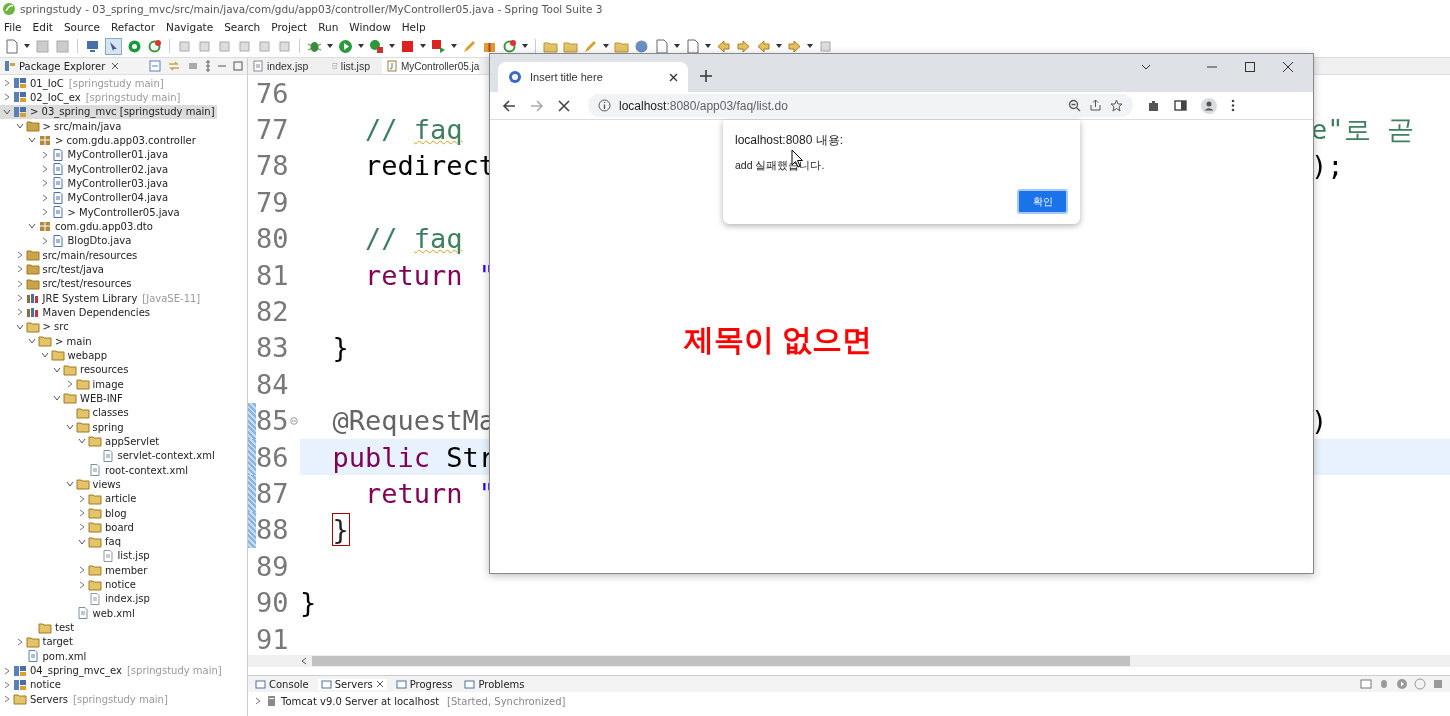  Describe the element at coordinates (1366, 684) in the screenshot. I see `panel-toolbar-icon` at that location.